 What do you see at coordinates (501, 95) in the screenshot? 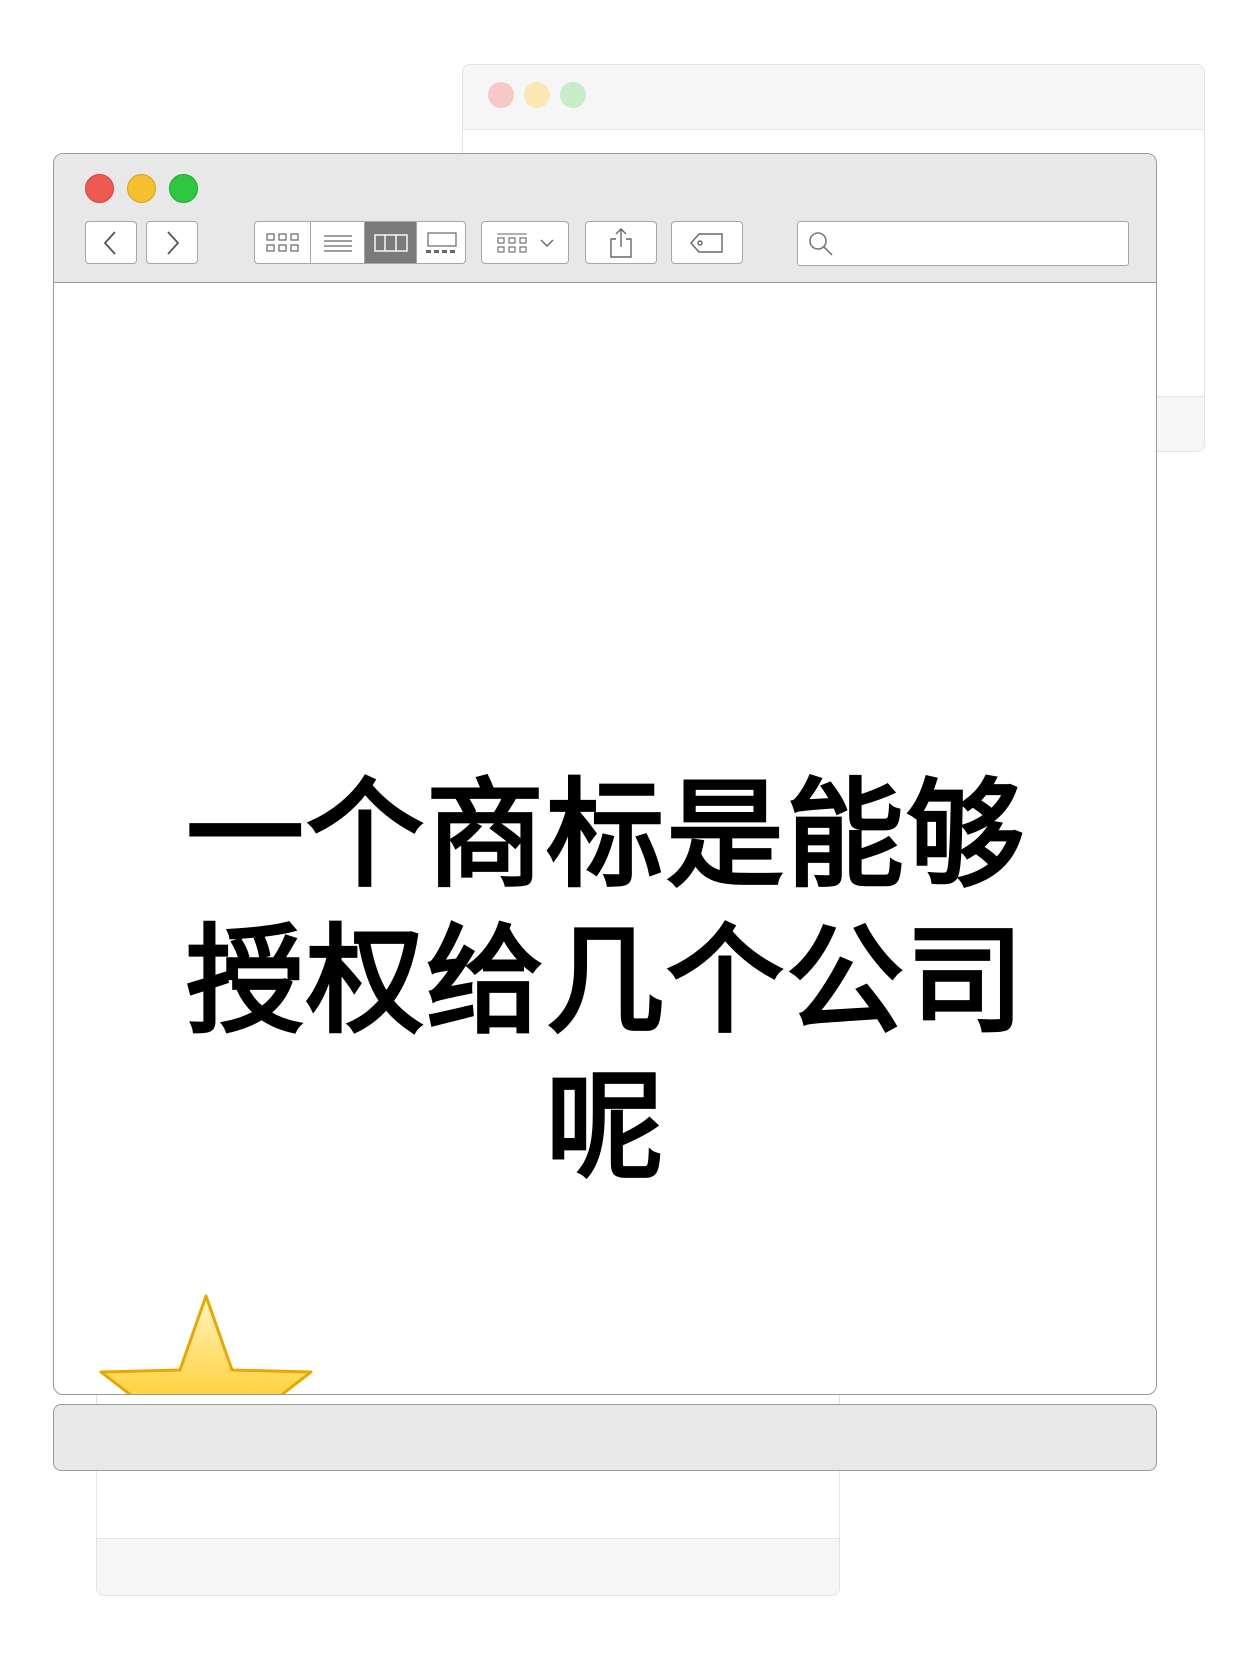
I see `background-close-button` at bounding box center [501, 95].